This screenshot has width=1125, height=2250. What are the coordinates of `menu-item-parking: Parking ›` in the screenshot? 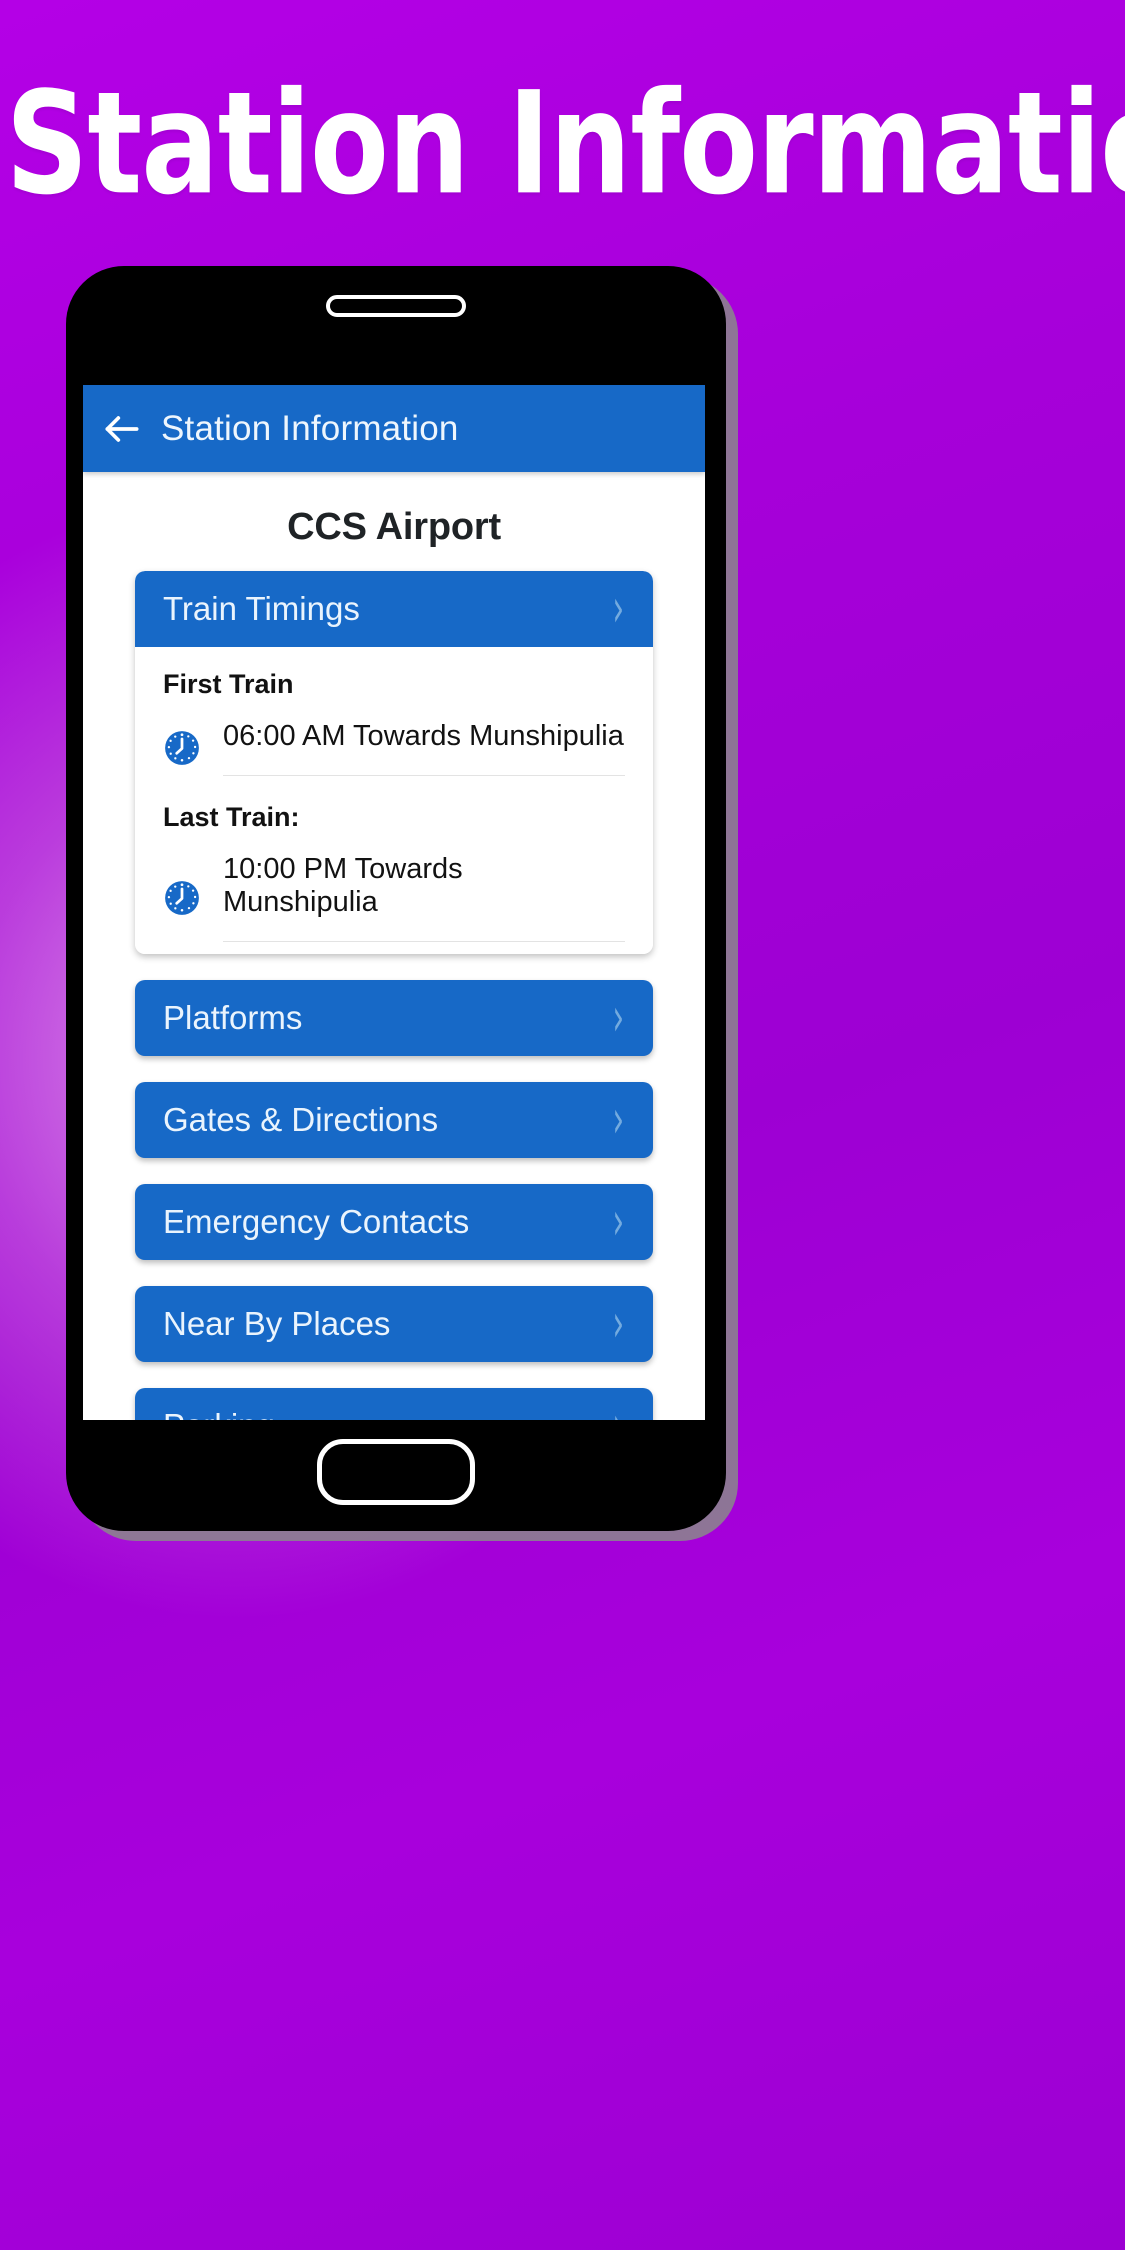 It's located at (394, 1404).